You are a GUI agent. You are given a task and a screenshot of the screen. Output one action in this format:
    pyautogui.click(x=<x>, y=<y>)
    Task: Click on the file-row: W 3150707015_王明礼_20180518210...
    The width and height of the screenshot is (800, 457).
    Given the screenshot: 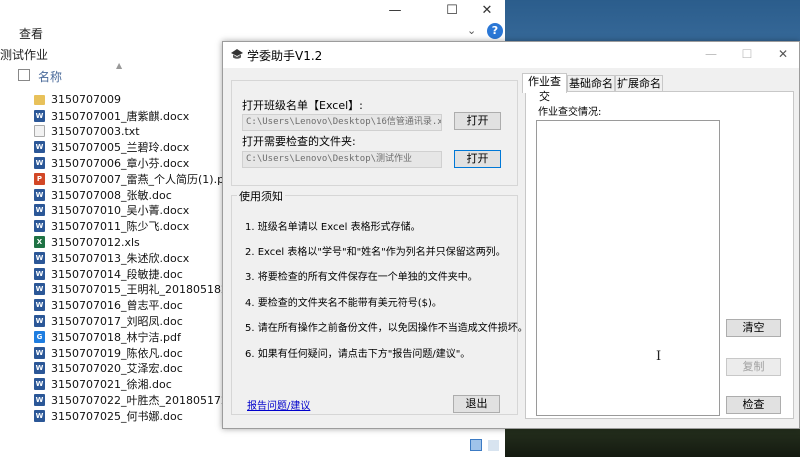 What is the action you would take?
    pyautogui.click(x=134, y=290)
    